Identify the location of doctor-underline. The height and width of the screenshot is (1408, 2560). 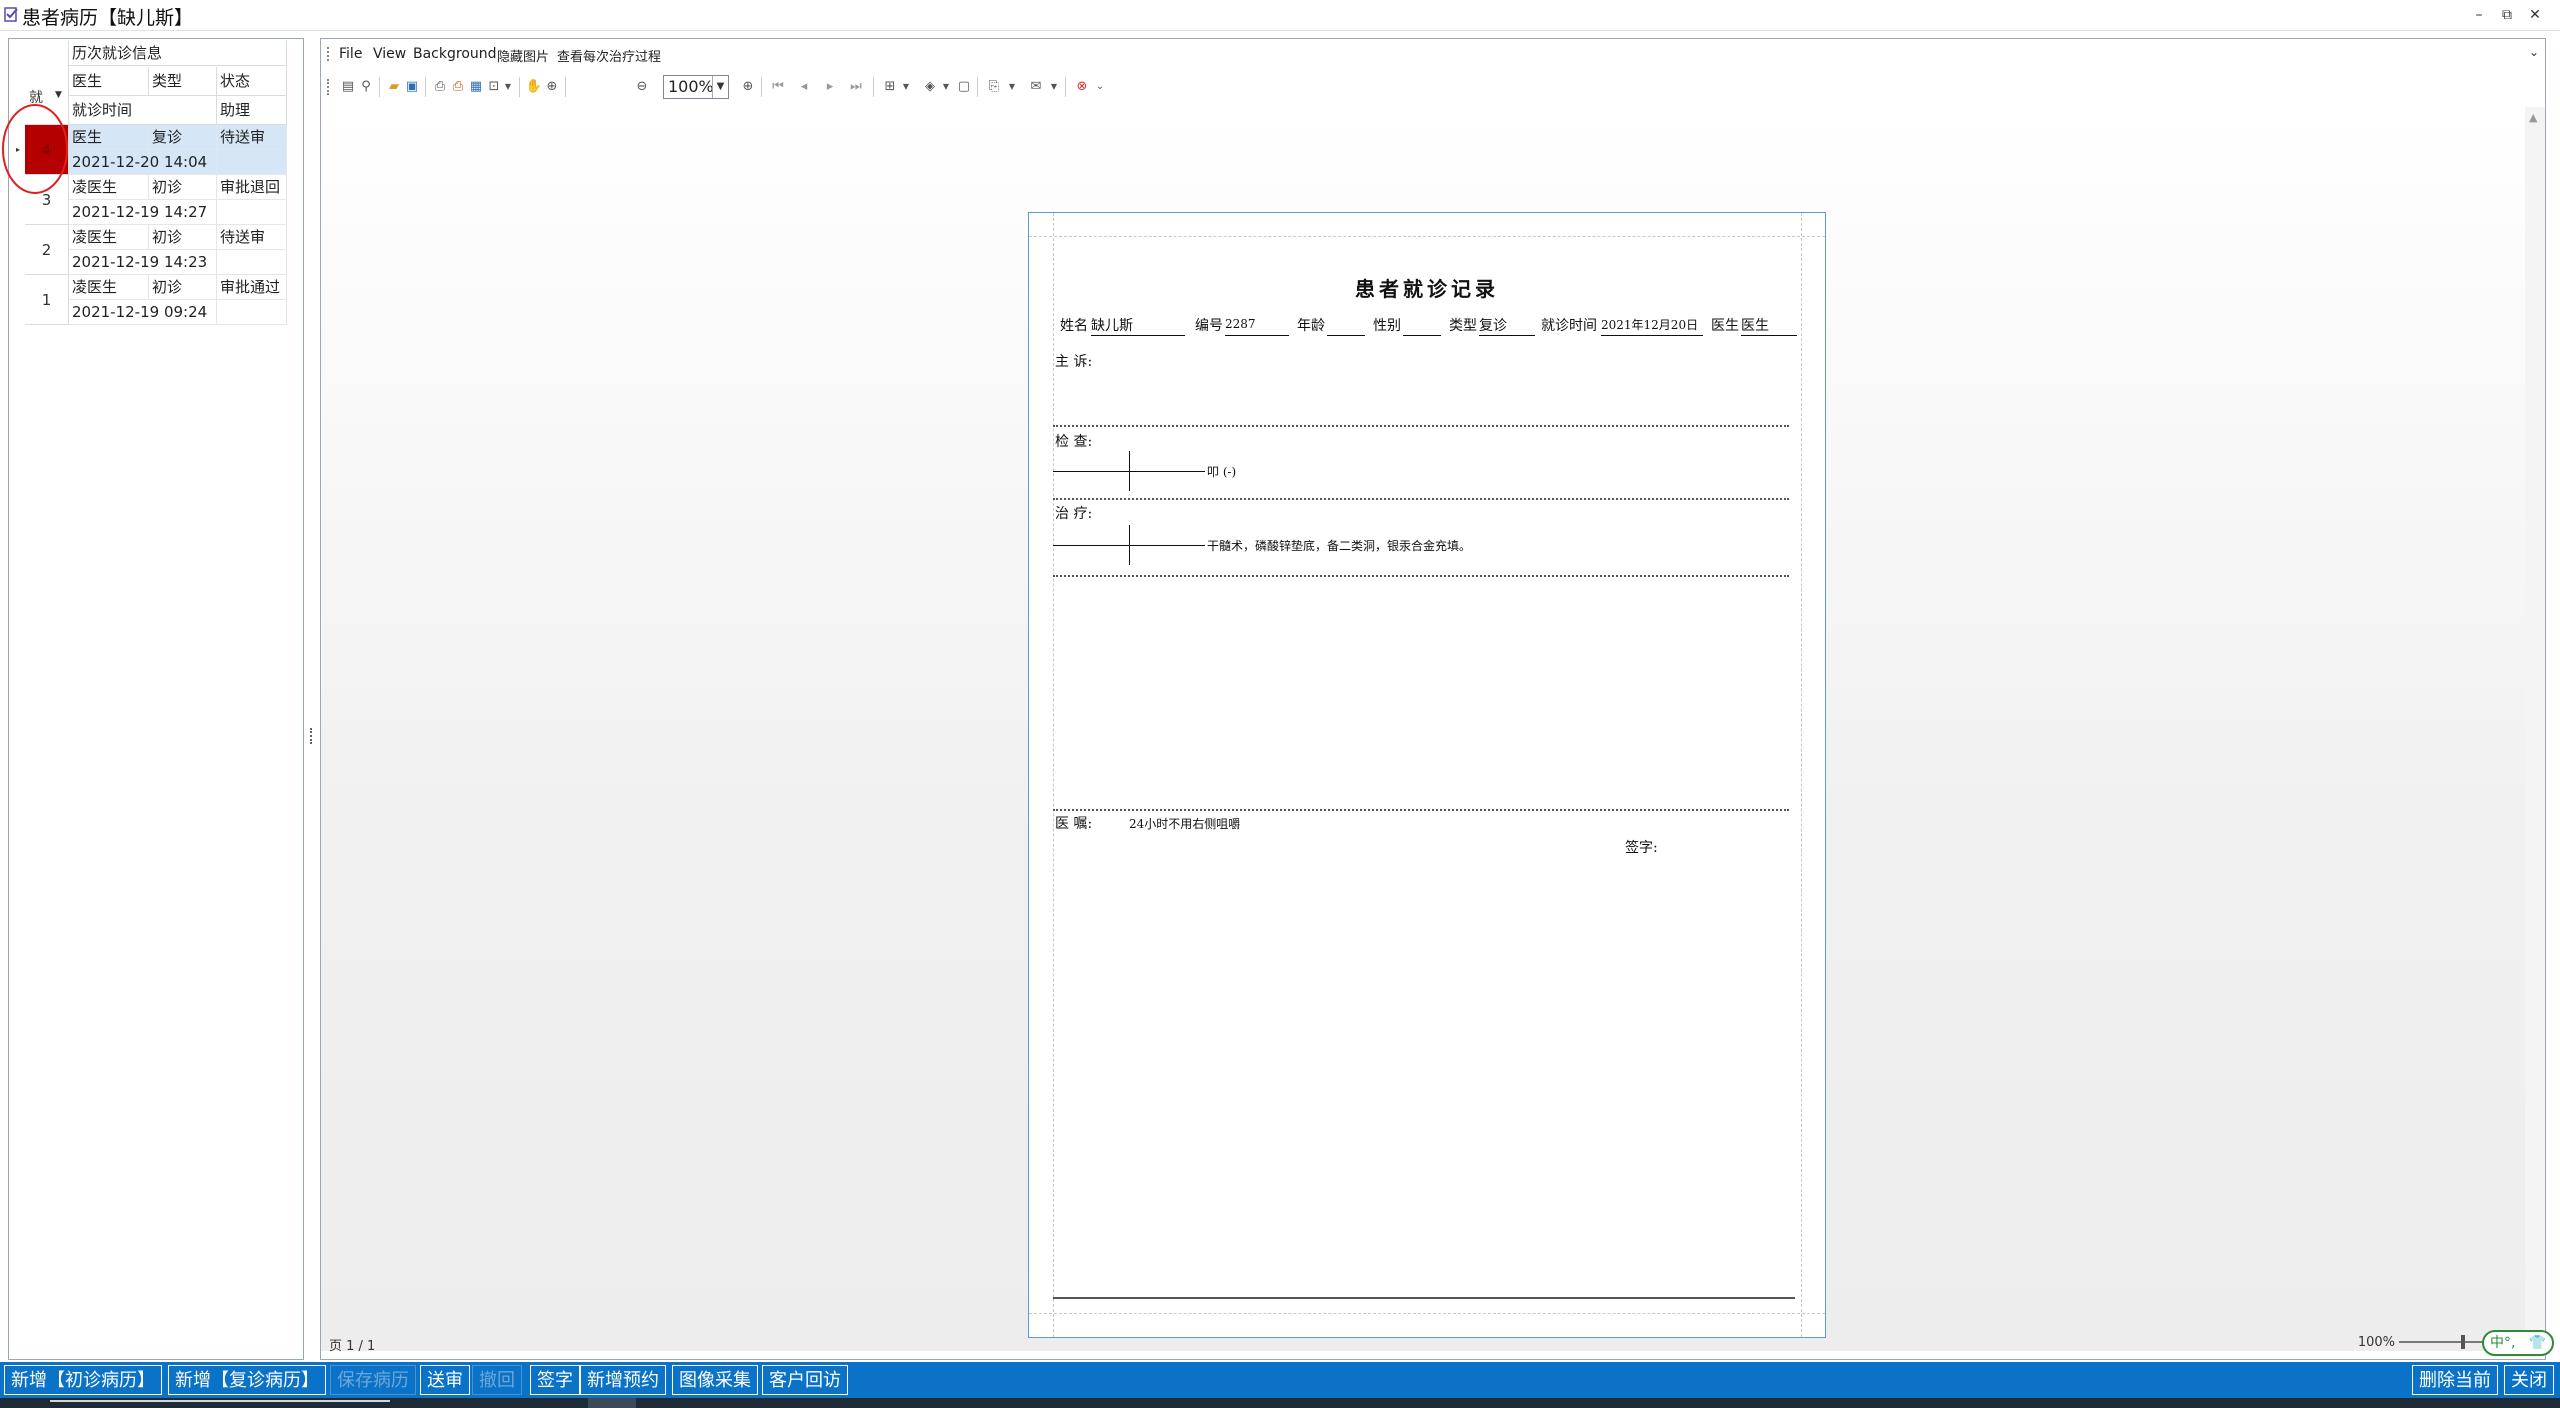
(1769, 335).